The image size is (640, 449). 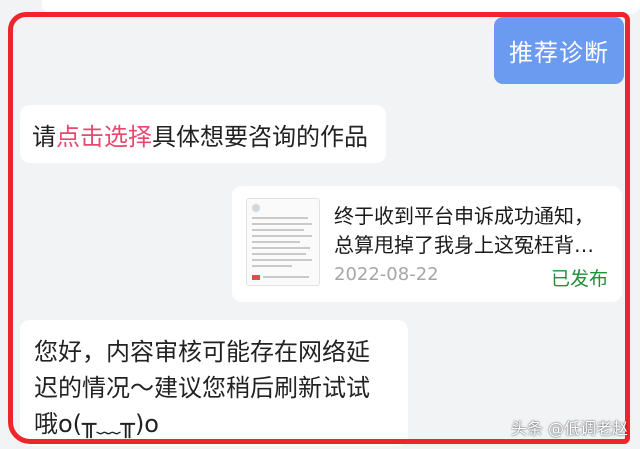 What do you see at coordinates (386, 274) in the screenshot?
I see `work-date: 2022-08-22` at bounding box center [386, 274].